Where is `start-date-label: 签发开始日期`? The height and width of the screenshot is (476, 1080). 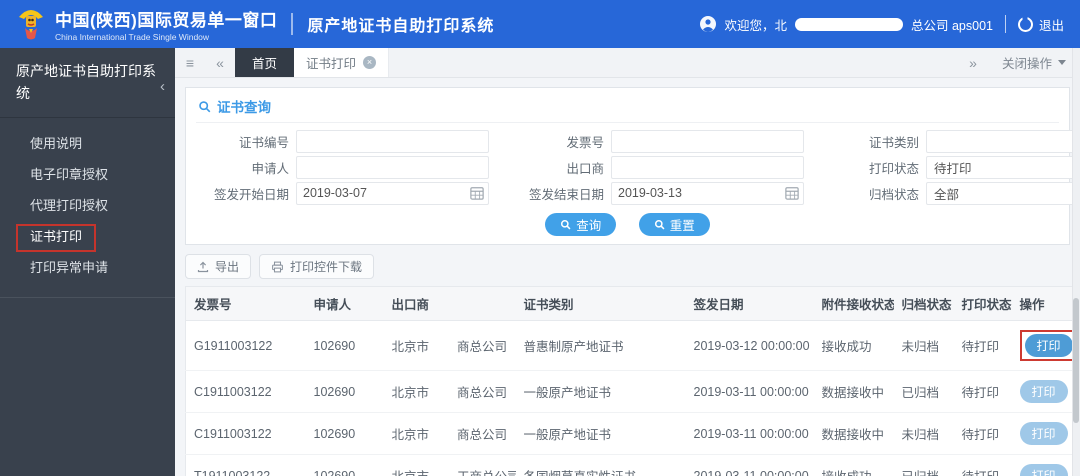
start-date-label: 签发开始日期 is located at coordinates (251, 194).